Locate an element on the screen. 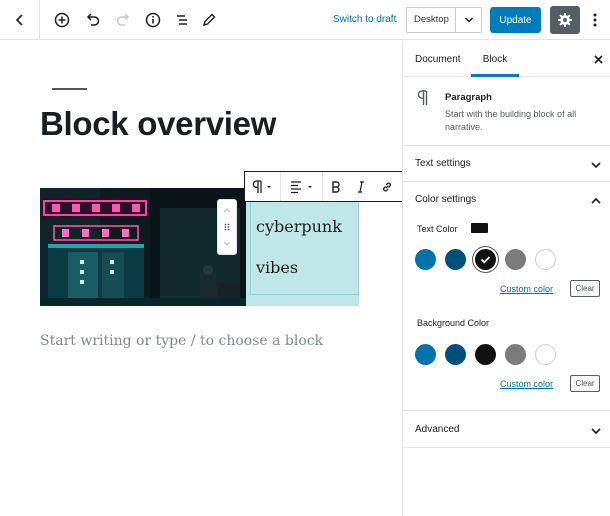  bold-button is located at coordinates (335, 186).